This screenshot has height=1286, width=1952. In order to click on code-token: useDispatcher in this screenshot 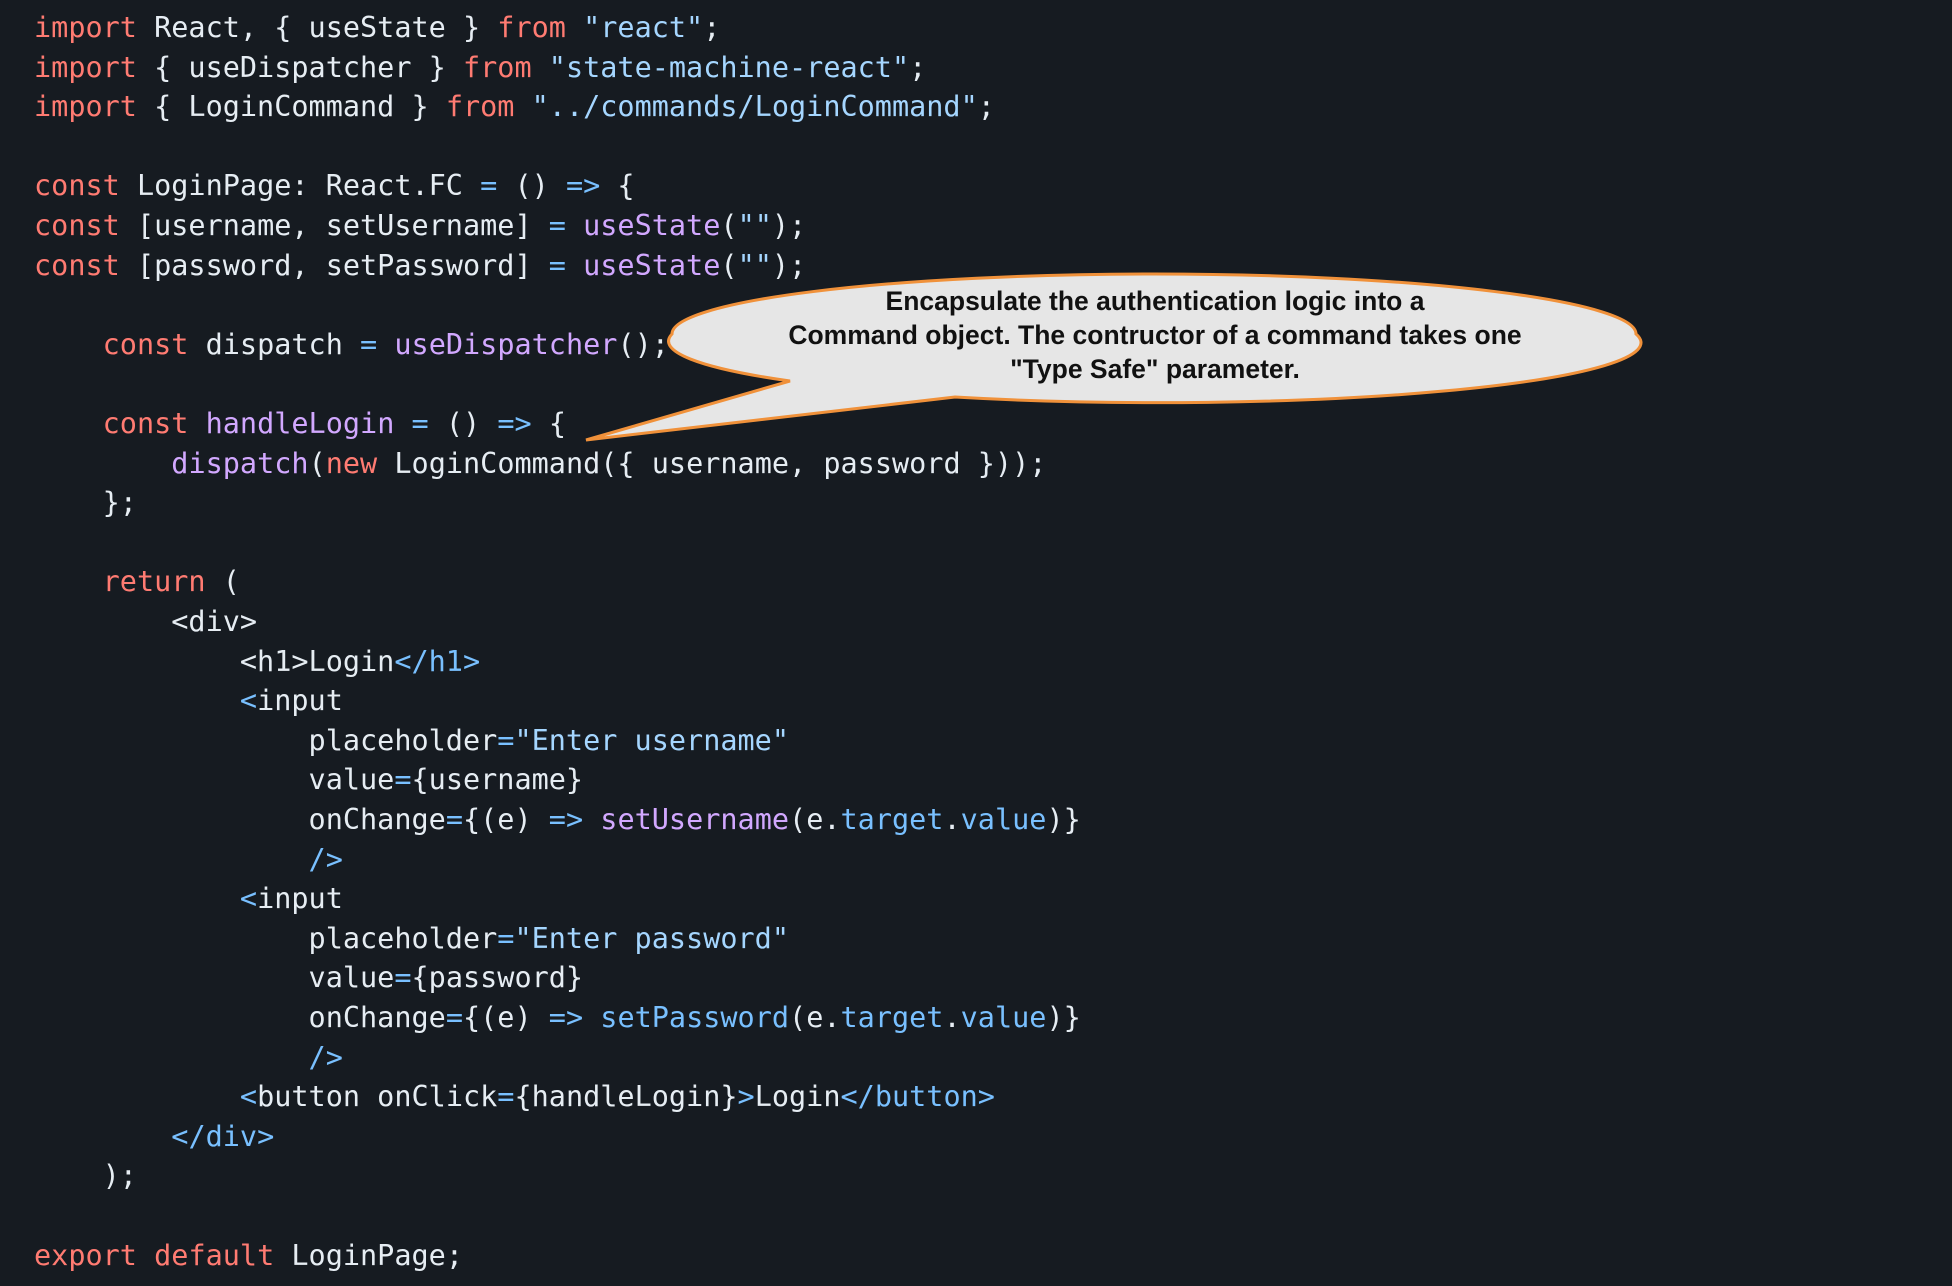, I will do `click(506, 344)`.